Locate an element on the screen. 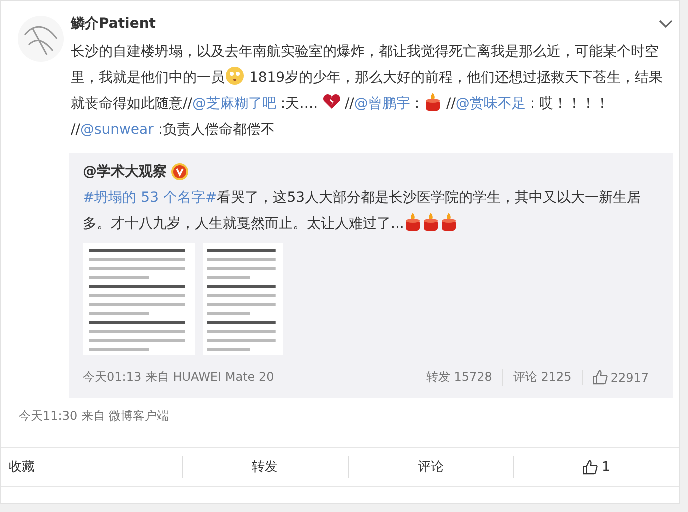  action-button: 转发 is located at coordinates (265, 467).